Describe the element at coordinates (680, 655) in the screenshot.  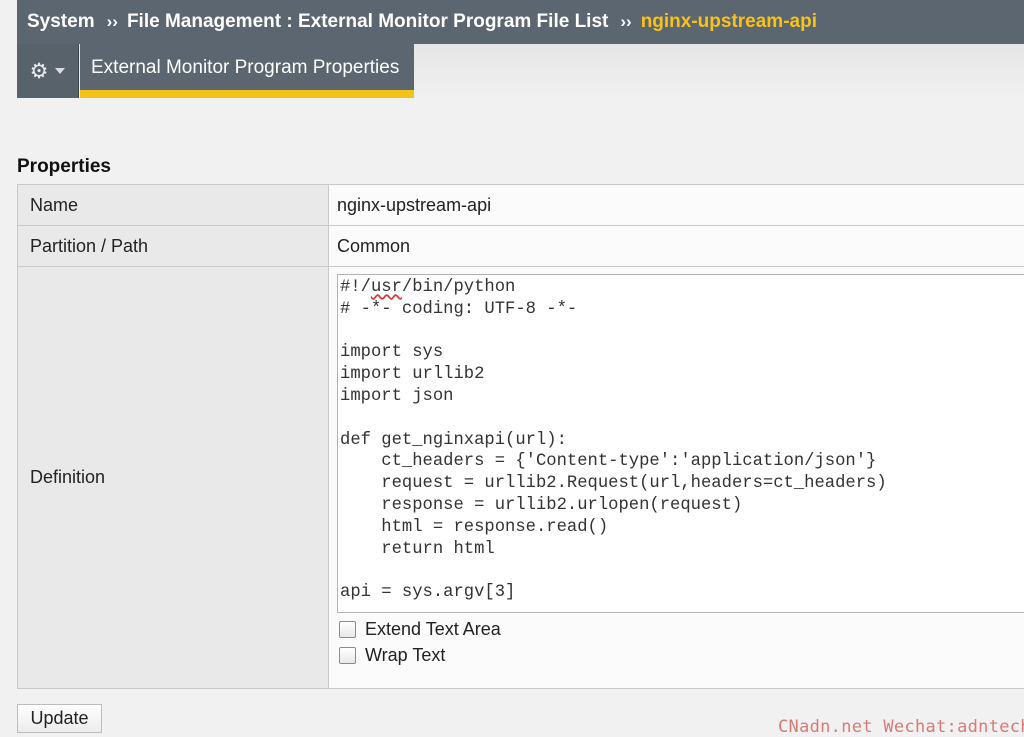
I see `wrap-text-option: Wrap Text` at that location.